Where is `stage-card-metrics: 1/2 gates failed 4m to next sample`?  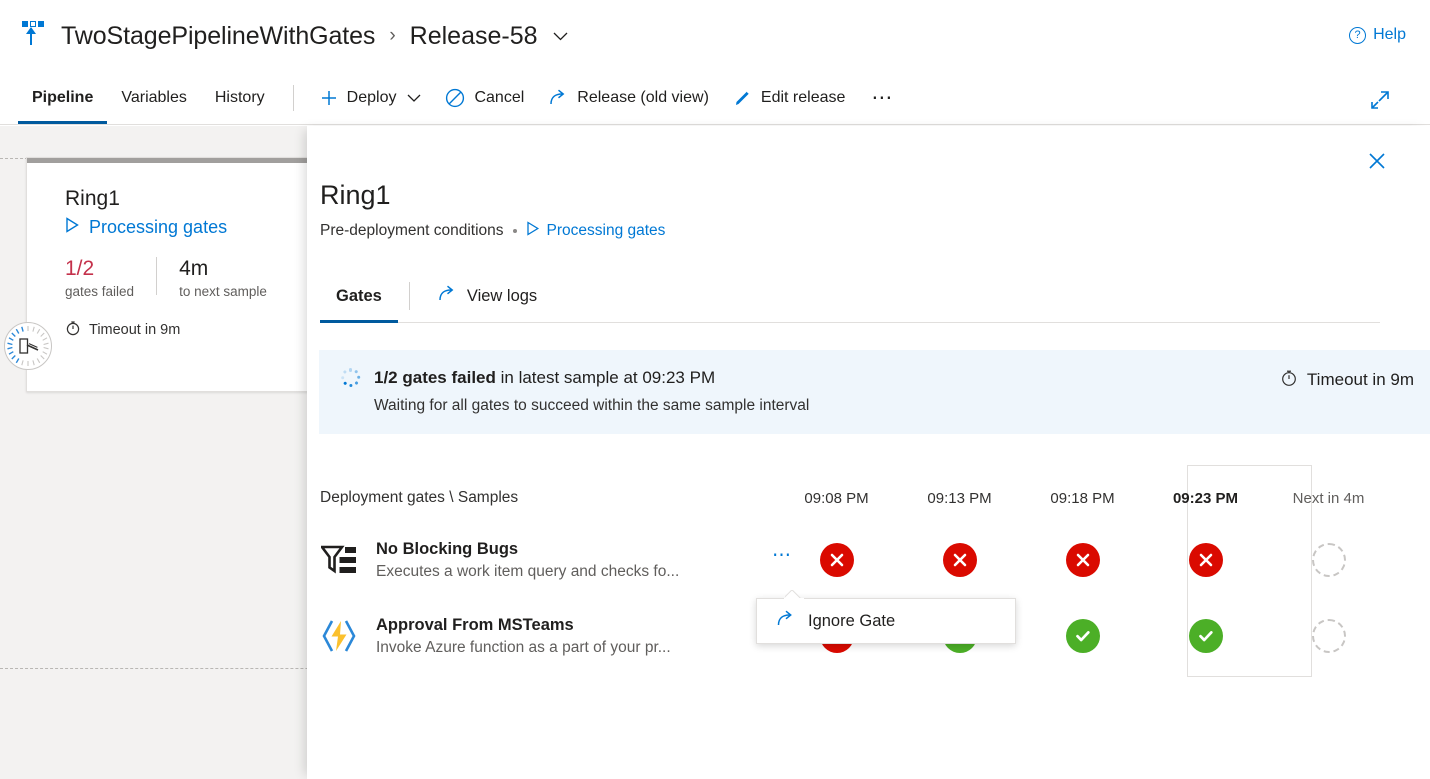 stage-card-metrics: 1/2 gates failed 4m to next sample is located at coordinates (186, 278).